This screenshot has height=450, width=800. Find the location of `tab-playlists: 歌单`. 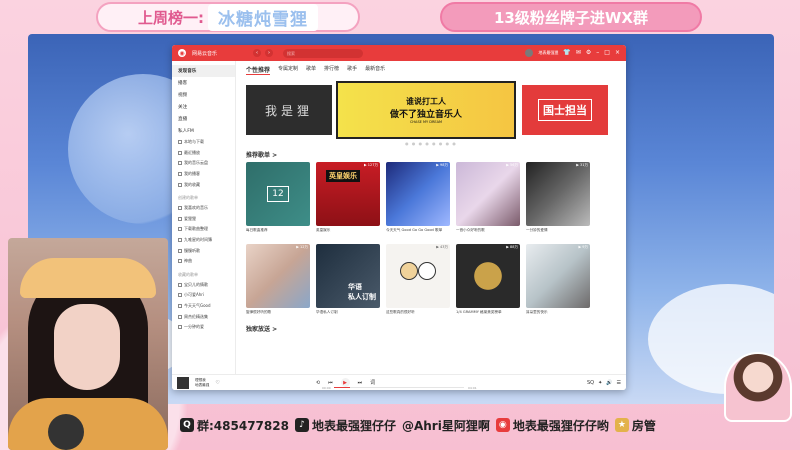

tab-playlists: 歌单 is located at coordinates (311, 70).